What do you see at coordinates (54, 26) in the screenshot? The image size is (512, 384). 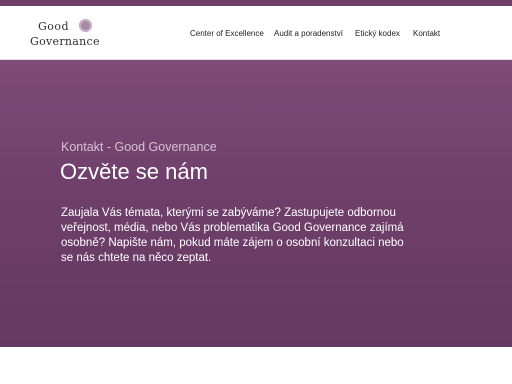 I see `logo-text-good: Good` at bounding box center [54, 26].